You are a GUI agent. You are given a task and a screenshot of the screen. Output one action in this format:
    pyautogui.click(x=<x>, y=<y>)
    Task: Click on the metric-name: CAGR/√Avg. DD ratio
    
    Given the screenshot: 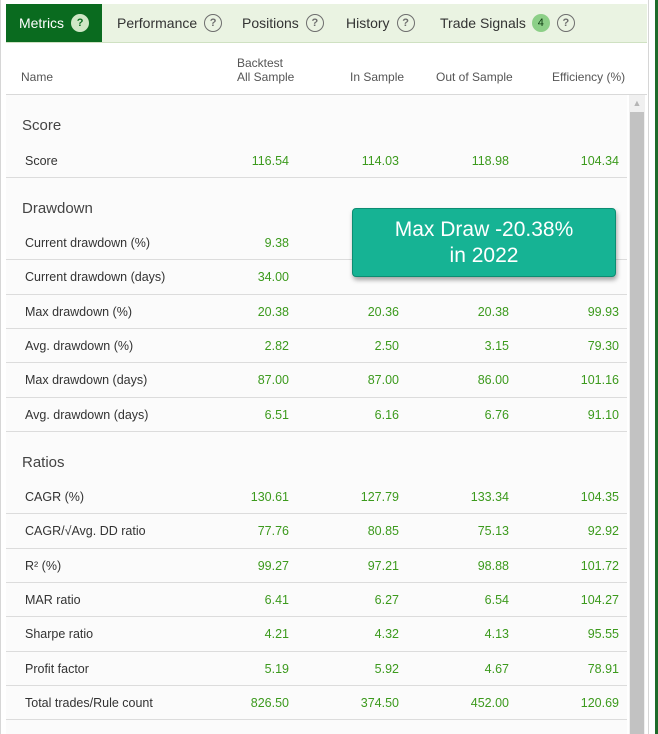 What is the action you would take?
    pyautogui.click(x=85, y=531)
    